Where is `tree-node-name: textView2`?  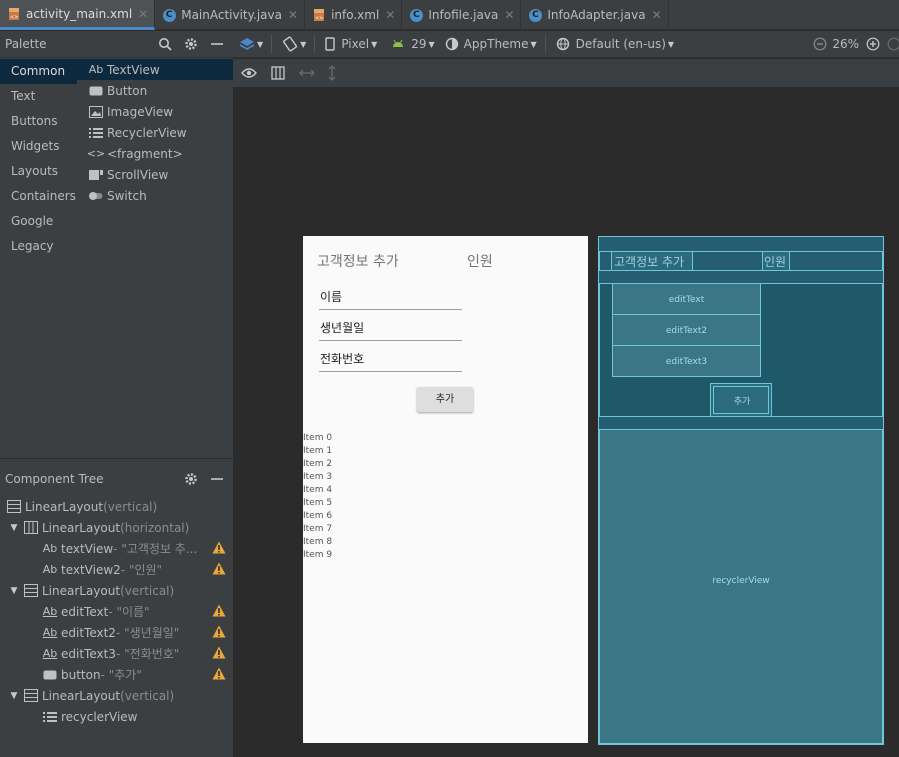 tree-node-name: textView2 is located at coordinates (91, 569).